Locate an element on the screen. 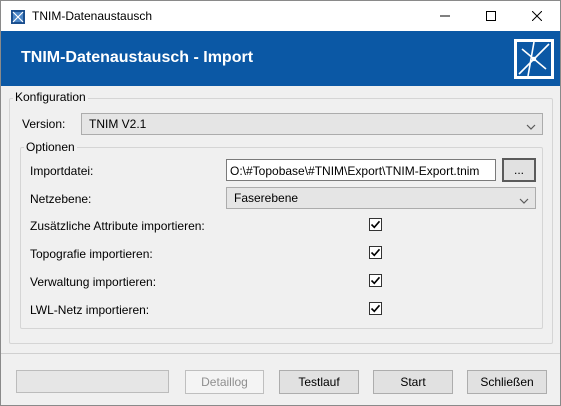 This screenshot has width=561, height=406. footer-separator is located at coordinates (280, 353).